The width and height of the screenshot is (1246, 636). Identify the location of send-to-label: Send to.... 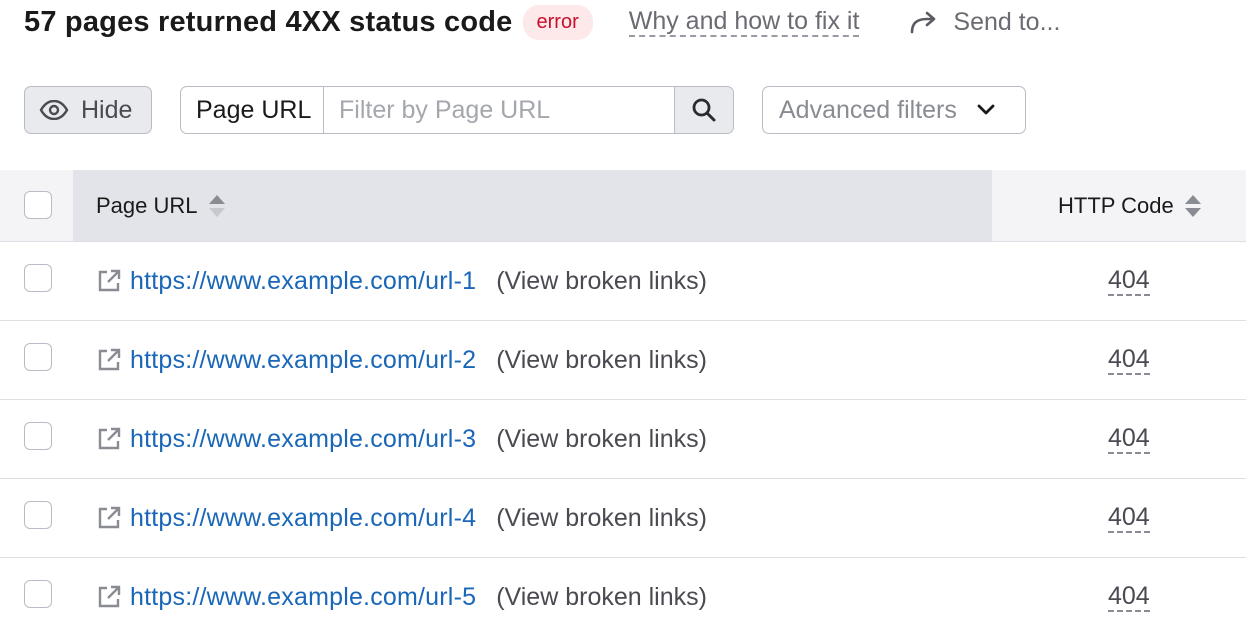
(1007, 21).